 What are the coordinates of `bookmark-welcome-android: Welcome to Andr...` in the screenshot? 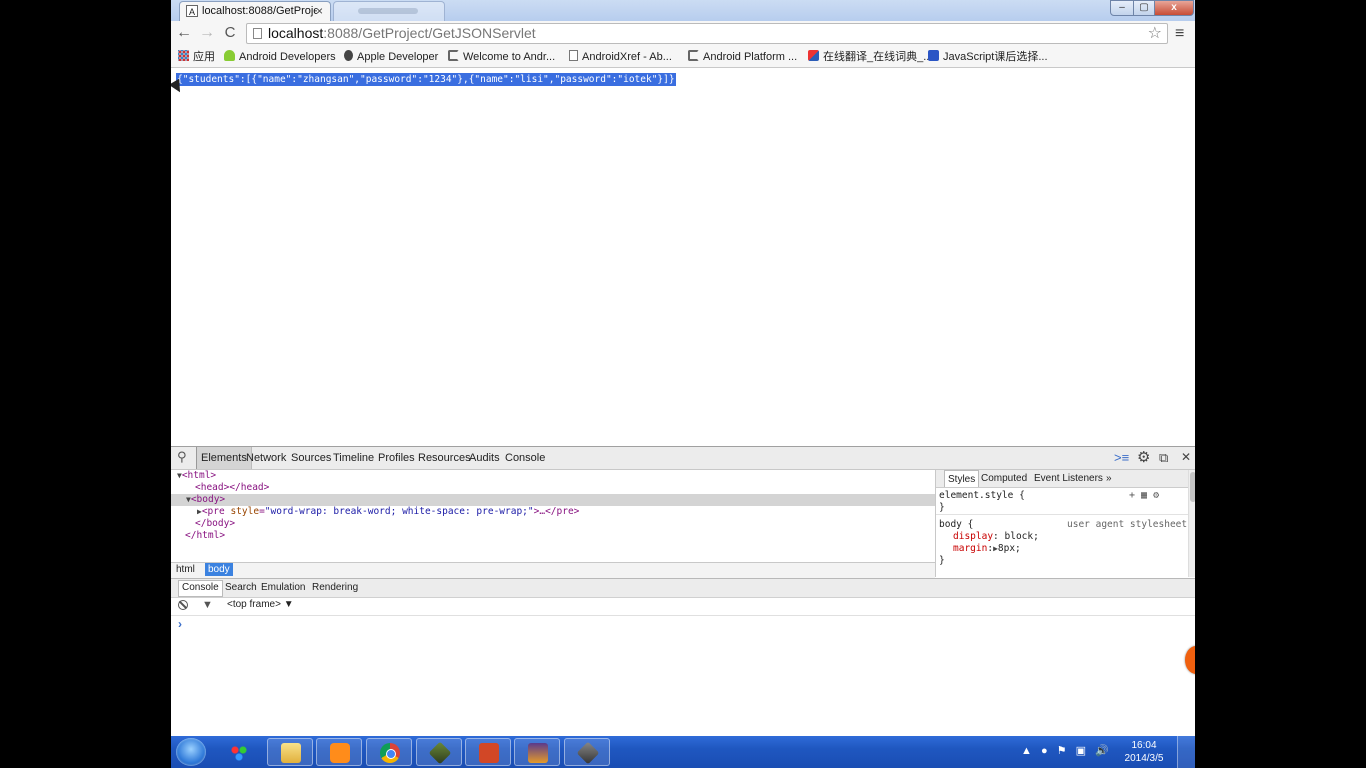 It's located at (501, 57).